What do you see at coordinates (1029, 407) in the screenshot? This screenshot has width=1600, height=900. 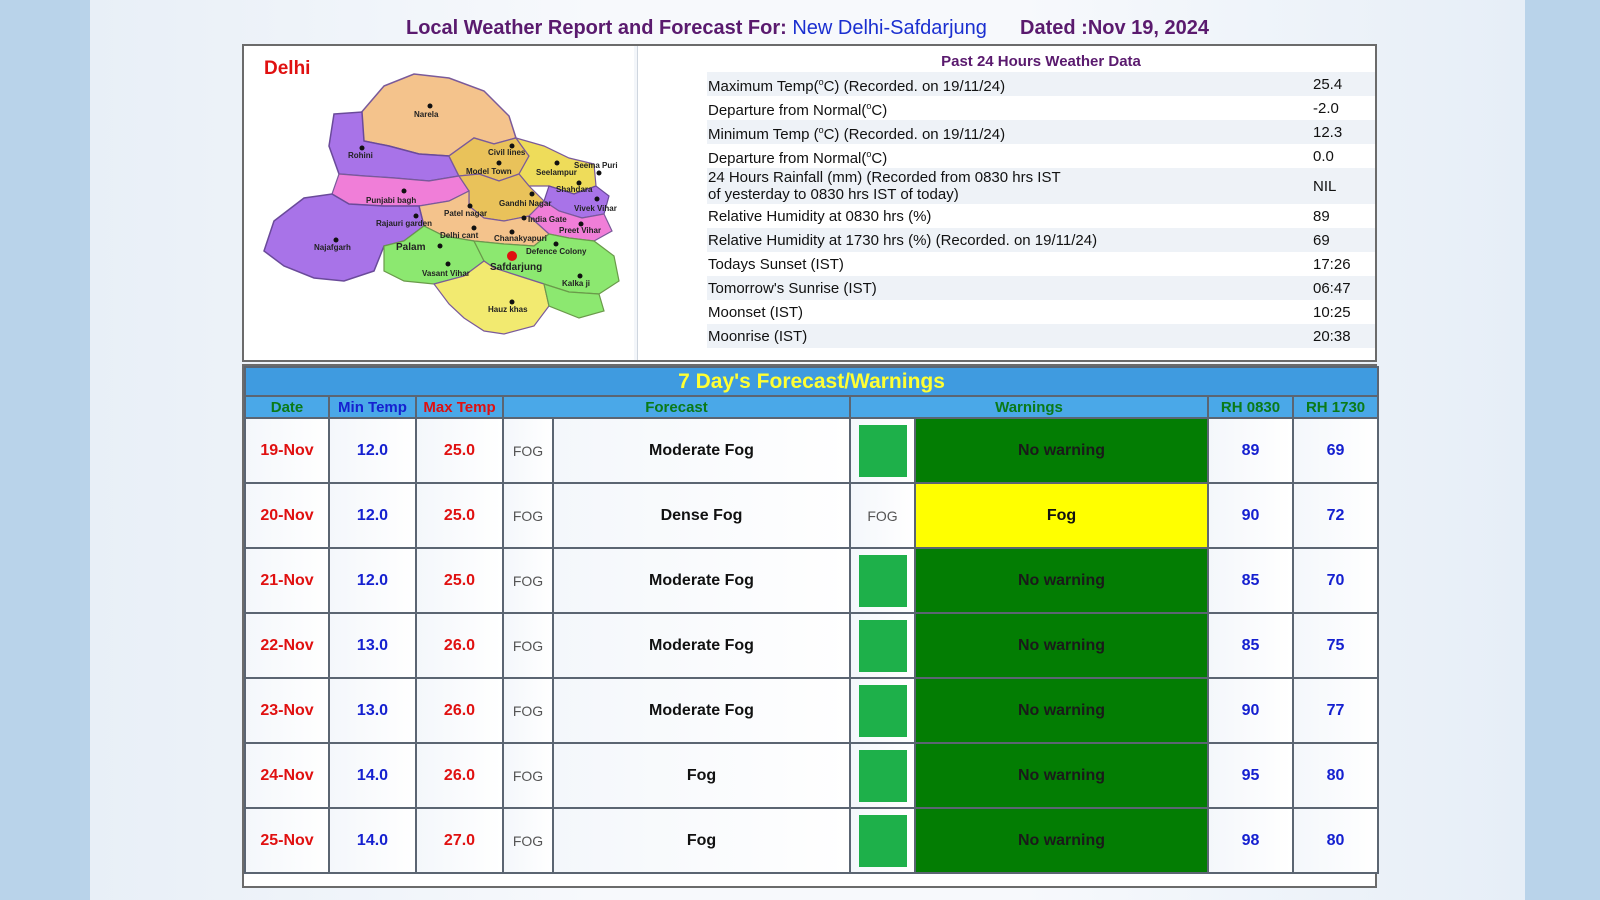 I see `col-warnings: Warnings` at bounding box center [1029, 407].